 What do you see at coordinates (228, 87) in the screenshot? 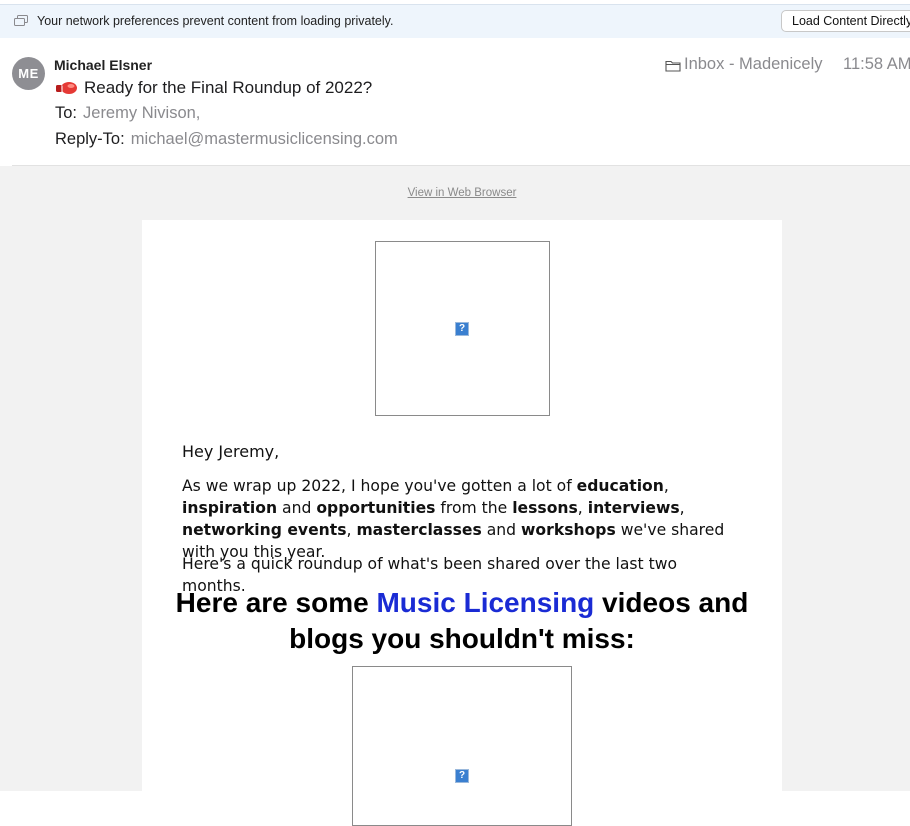
I see `subject-text: Ready for the Final Roundup of 2022?` at bounding box center [228, 87].